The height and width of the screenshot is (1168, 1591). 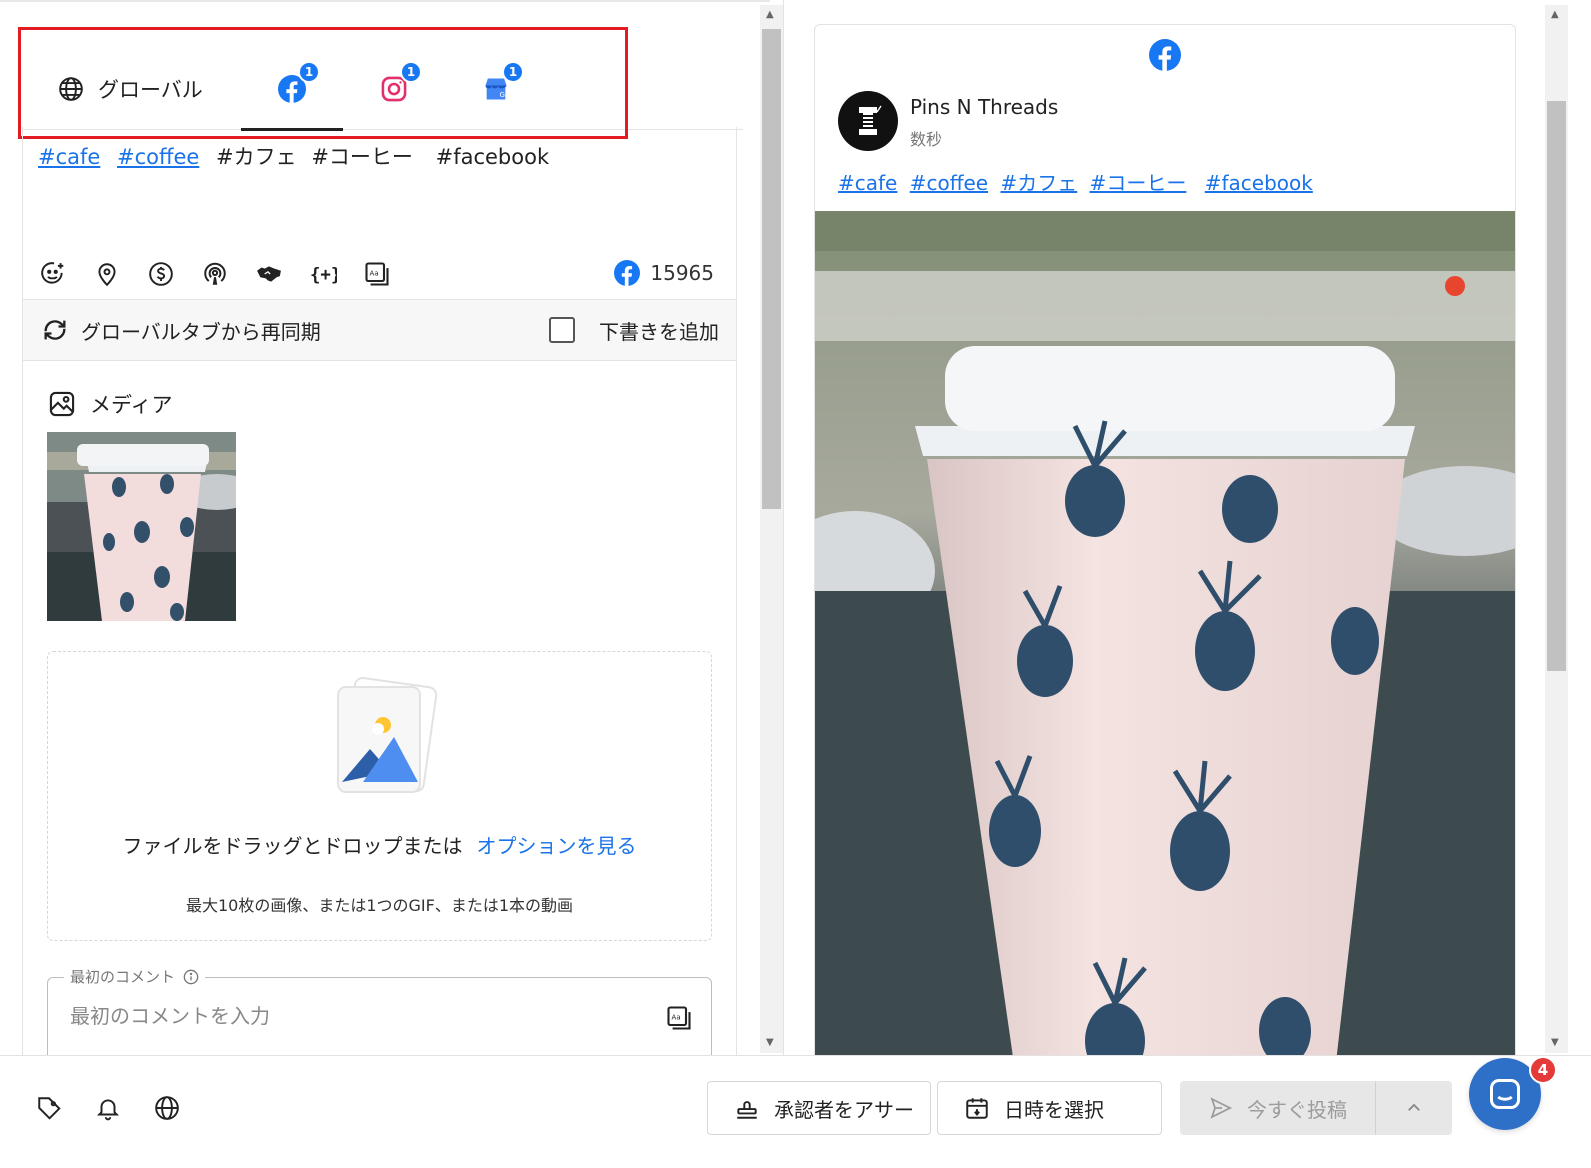 I want to click on ai-text-button: Aa, so click(x=377, y=274).